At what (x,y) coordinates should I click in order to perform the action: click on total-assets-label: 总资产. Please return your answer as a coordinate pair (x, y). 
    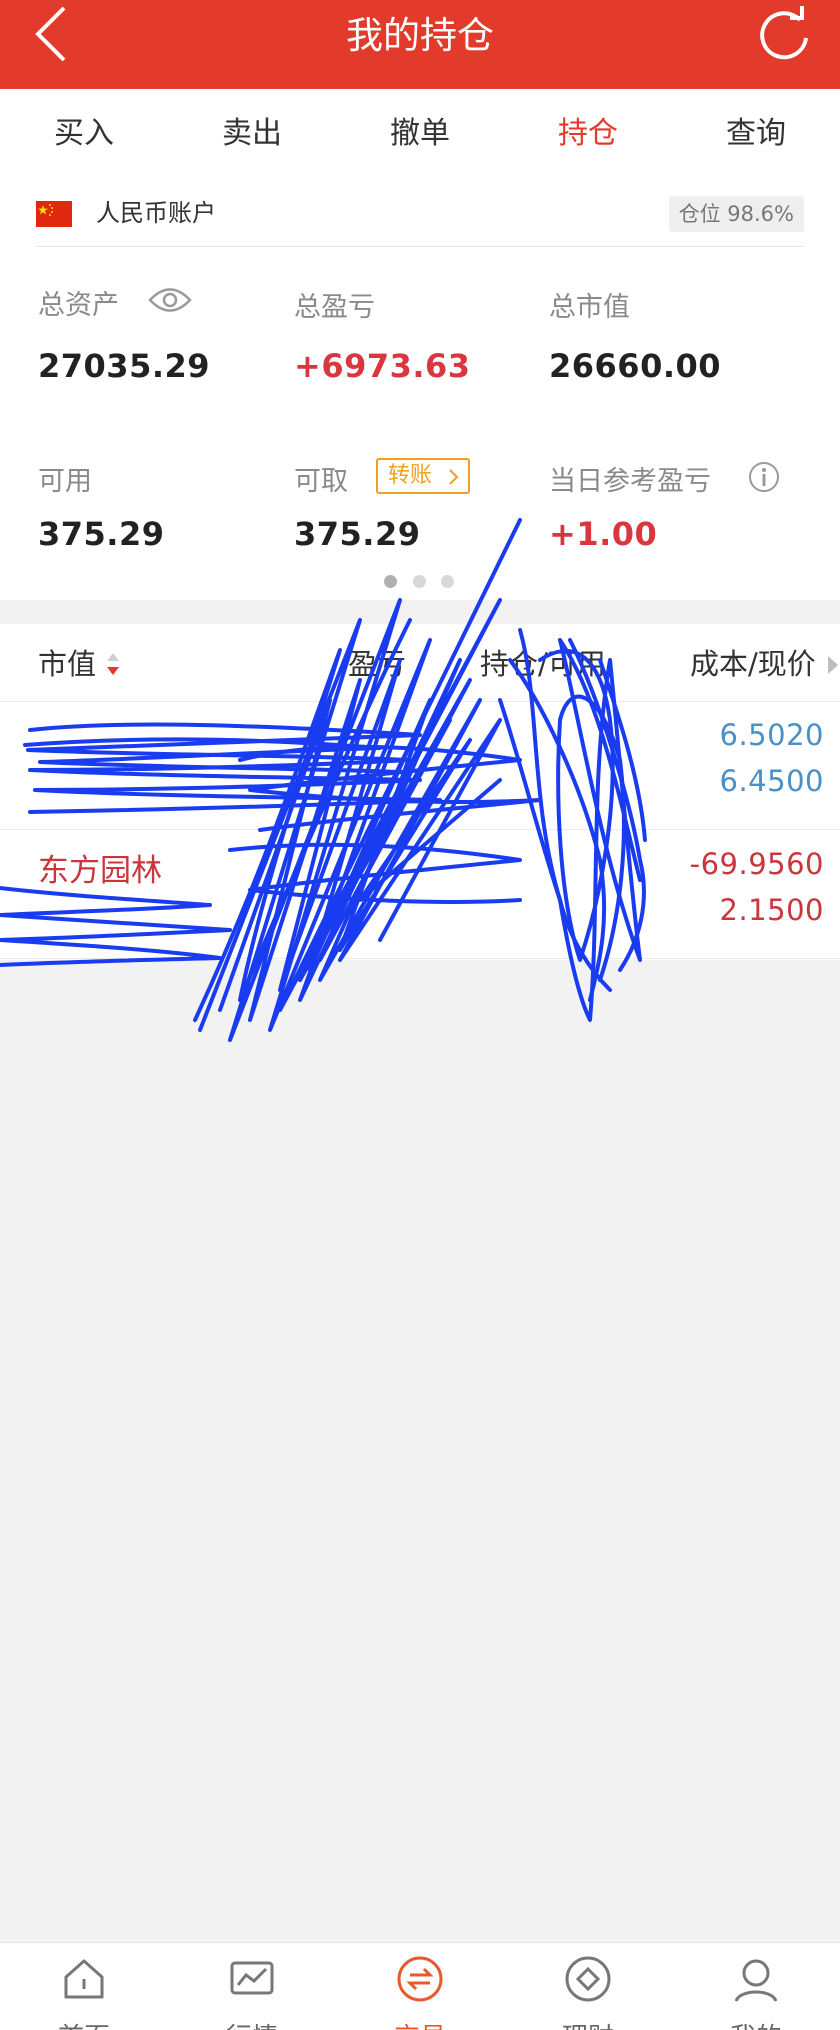
    Looking at the image, I should click on (78, 305).